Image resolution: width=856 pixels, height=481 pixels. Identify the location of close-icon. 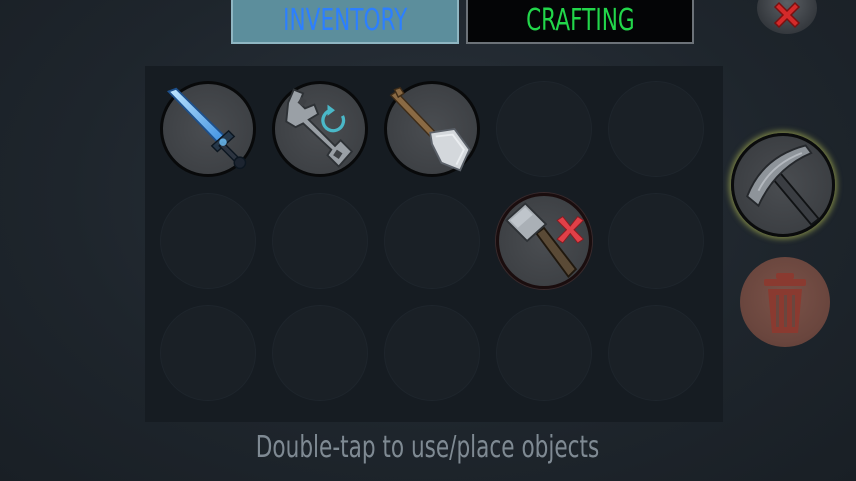
(787, 15).